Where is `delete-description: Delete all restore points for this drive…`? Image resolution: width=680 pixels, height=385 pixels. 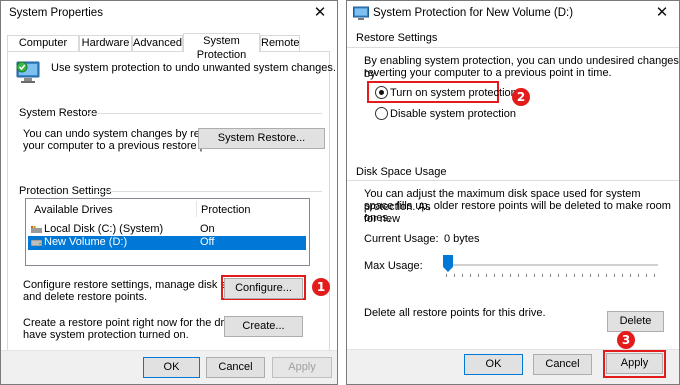
delete-description: Delete all restore points for this drive… is located at coordinates (455, 313).